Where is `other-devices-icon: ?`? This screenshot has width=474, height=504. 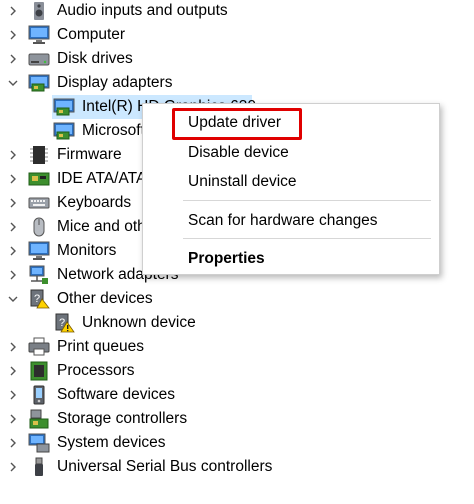 other-devices-icon: ? is located at coordinates (39, 299).